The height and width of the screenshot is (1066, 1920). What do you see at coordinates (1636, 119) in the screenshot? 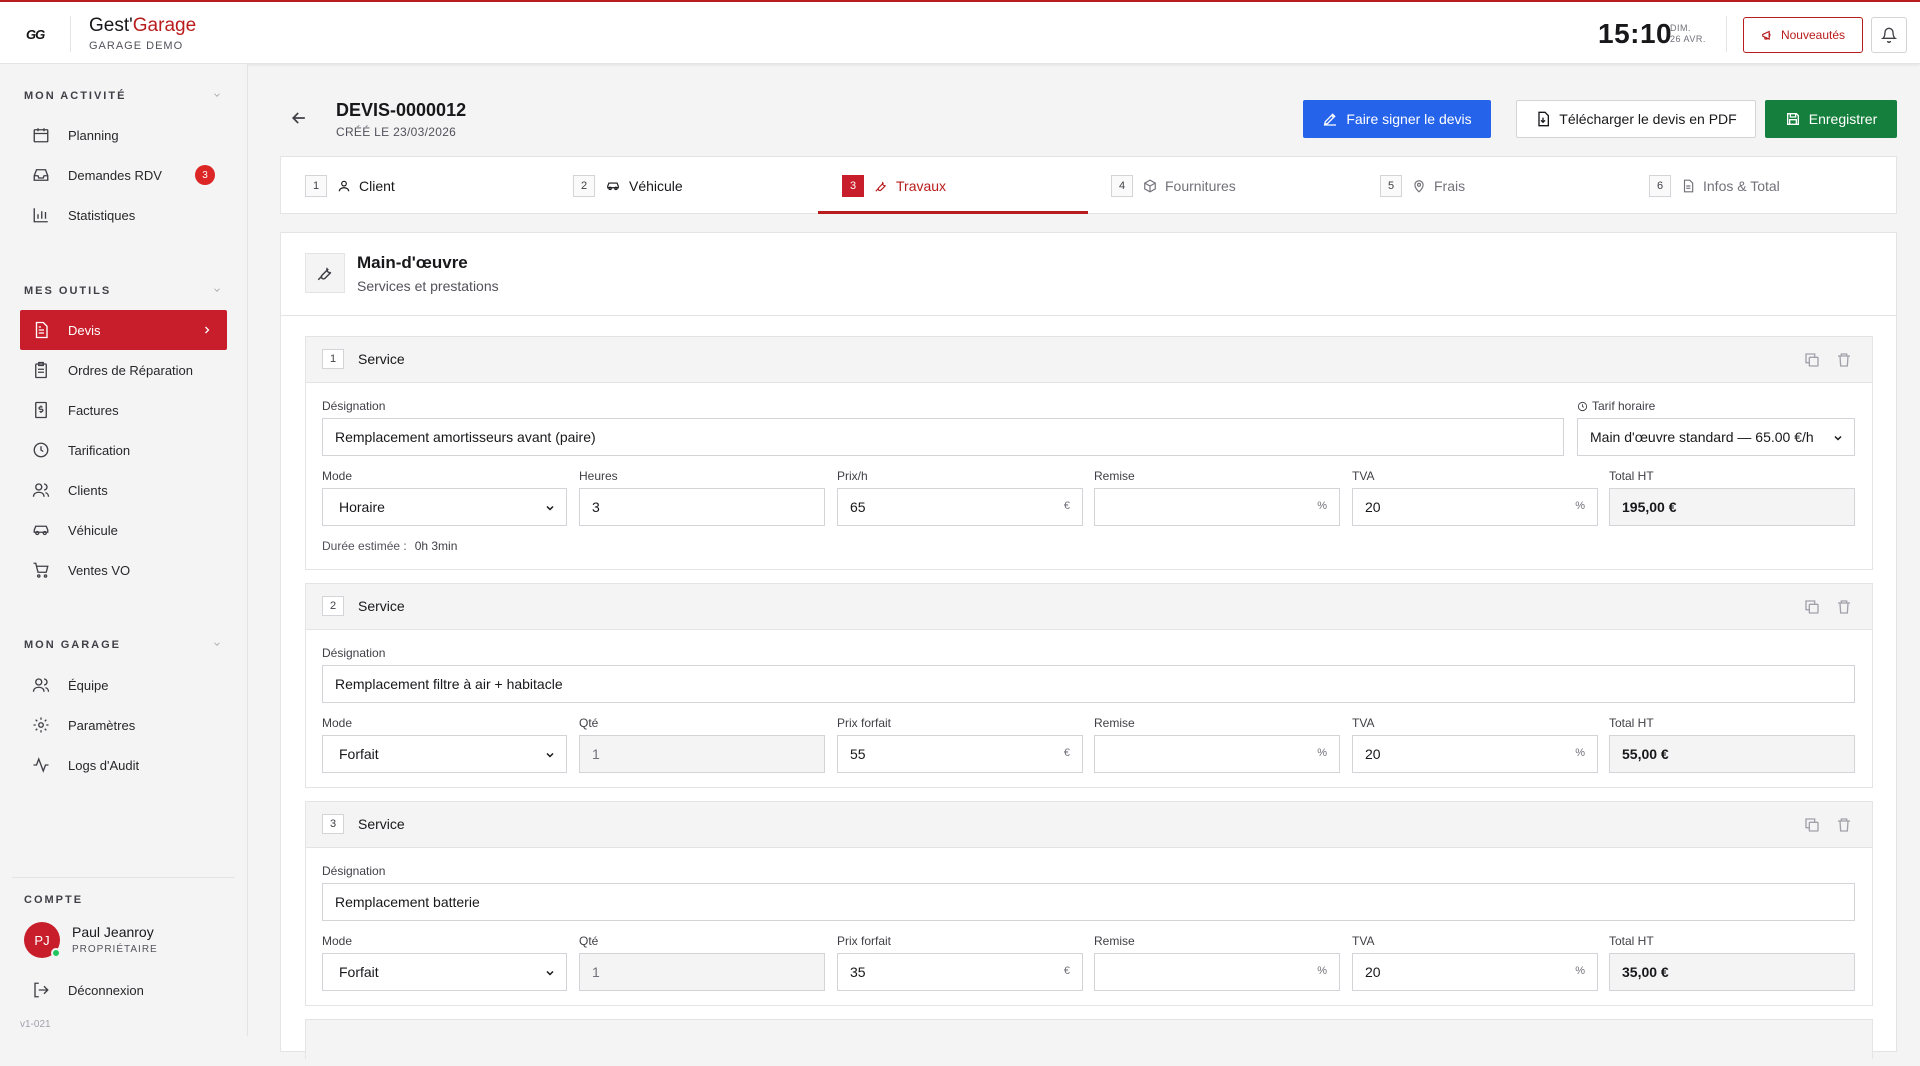
I see `download-pdf-button: Télécharger le devis en PDF` at bounding box center [1636, 119].